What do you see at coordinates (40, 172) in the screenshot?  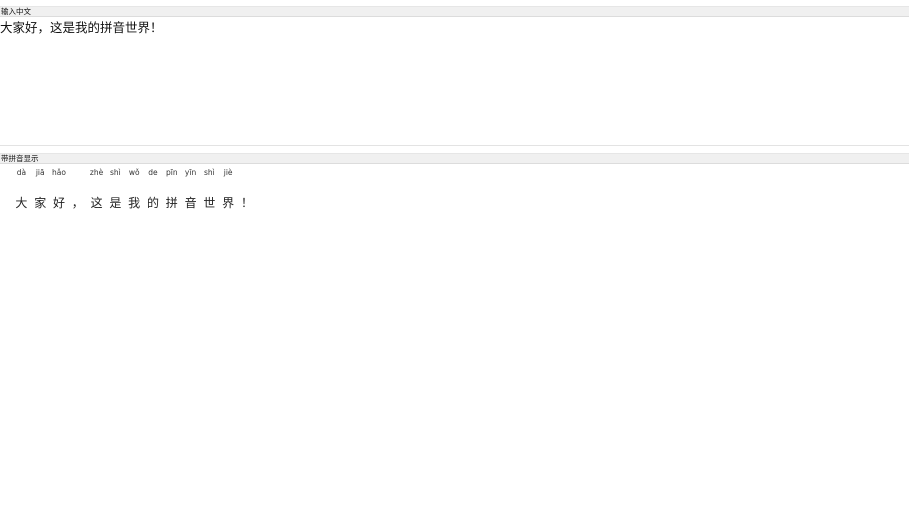 I see `pinyin-text: jiā` at bounding box center [40, 172].